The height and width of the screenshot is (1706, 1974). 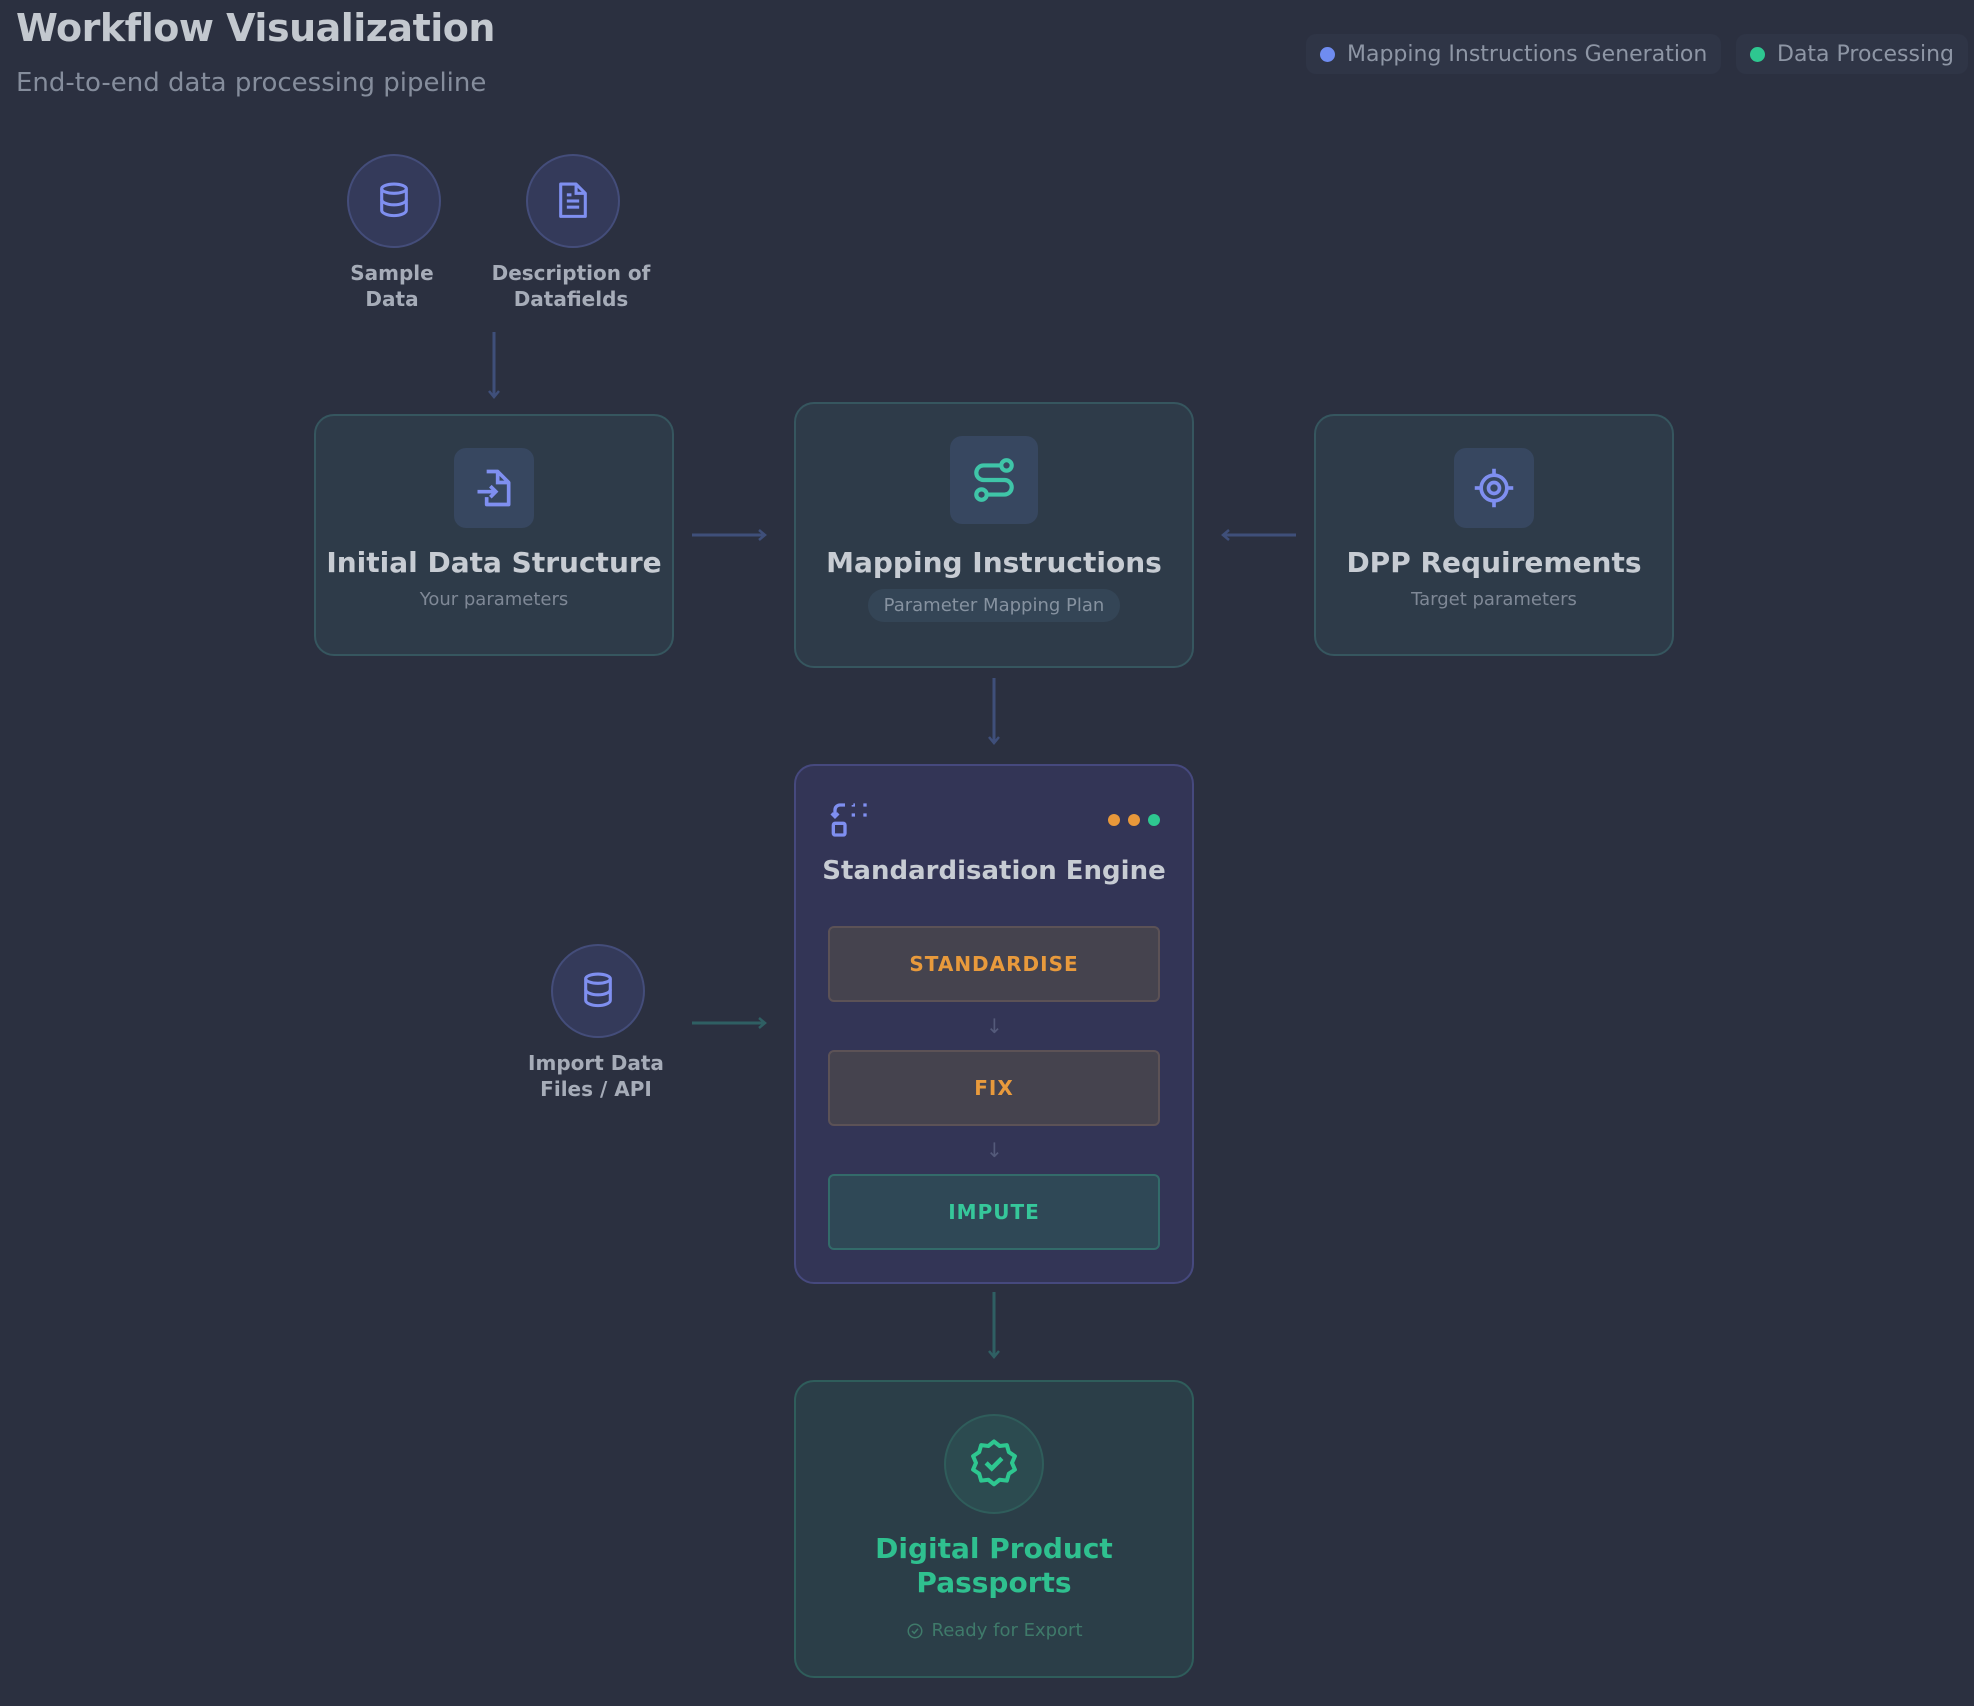 I want to click on card-title: DPP Requirements, so click(x=1494, y=562).